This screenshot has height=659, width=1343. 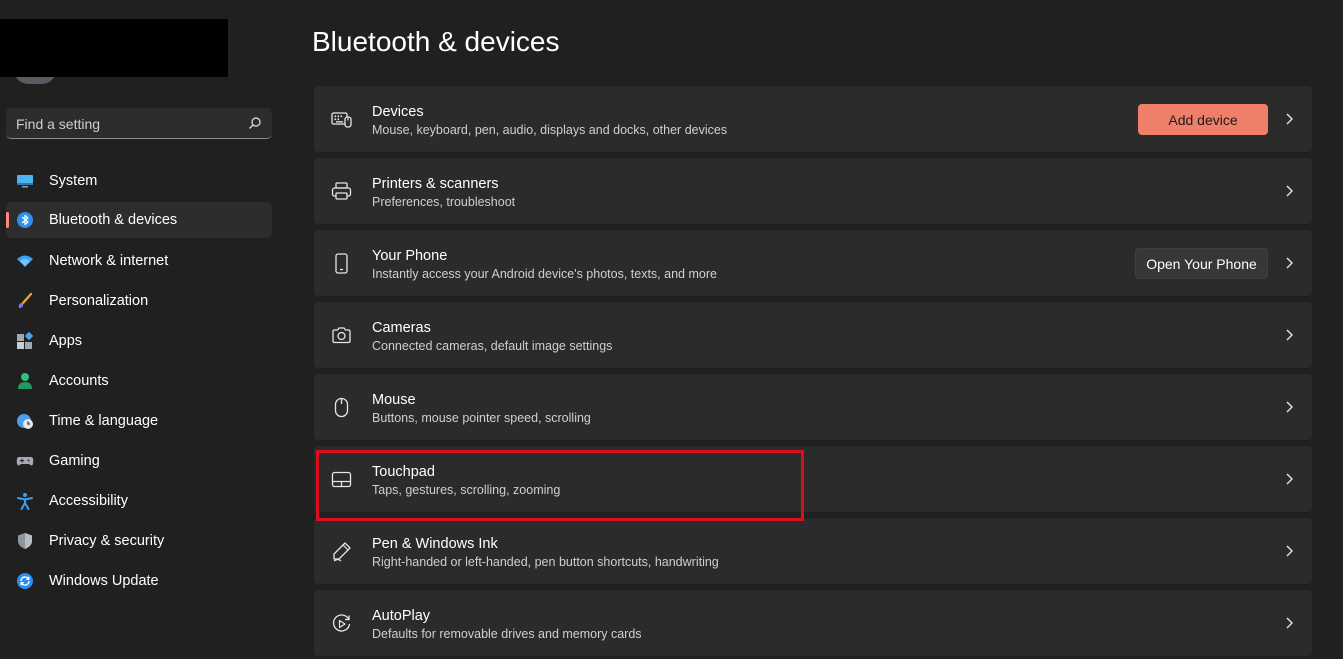 I want to click on update-icon, so click(x=25, y=581).